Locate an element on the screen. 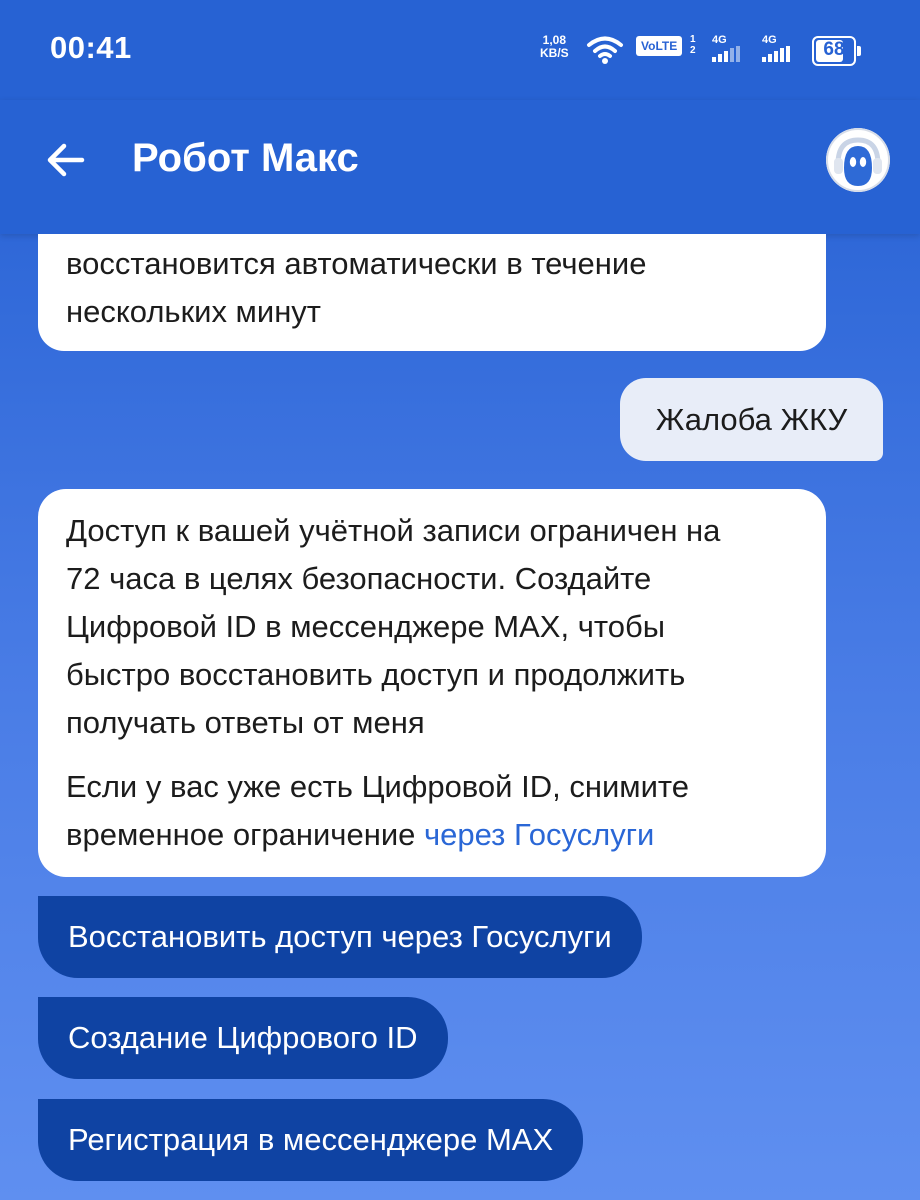 This screenshot has height=1200, width=920. quick-reply-create-digital-id: Создание Цифрового ID is located at coordinates (243, 1038).